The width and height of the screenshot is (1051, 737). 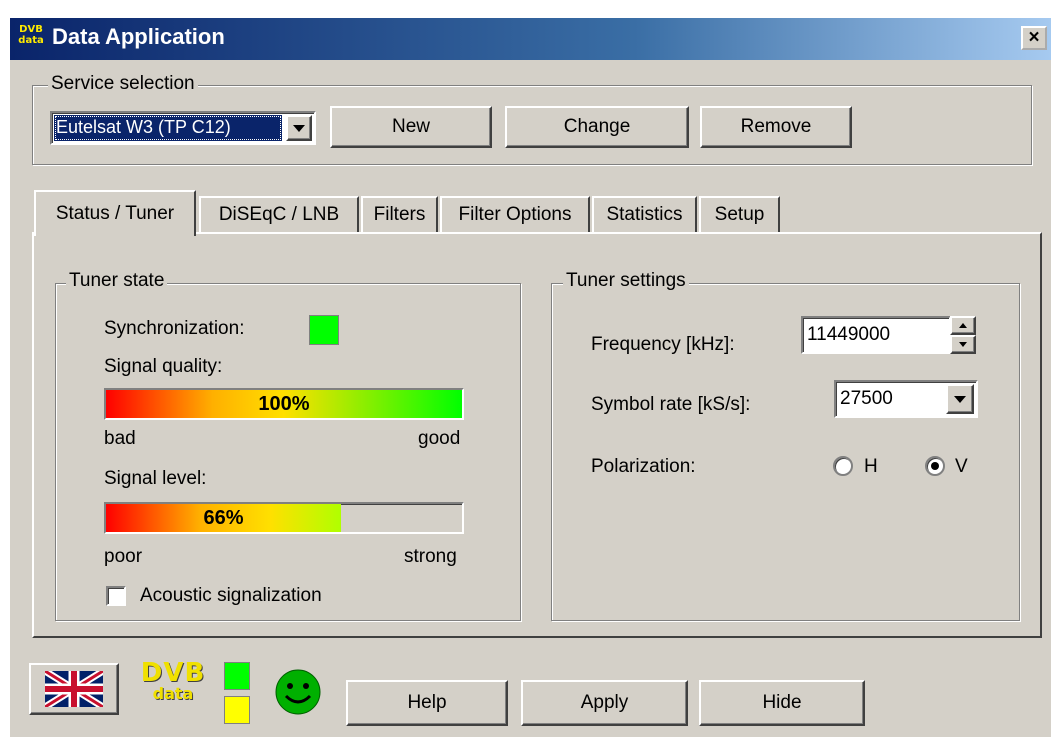 I want to click on tab-status-tuner-label: Status / Tuner, so click(x=115, y=213).